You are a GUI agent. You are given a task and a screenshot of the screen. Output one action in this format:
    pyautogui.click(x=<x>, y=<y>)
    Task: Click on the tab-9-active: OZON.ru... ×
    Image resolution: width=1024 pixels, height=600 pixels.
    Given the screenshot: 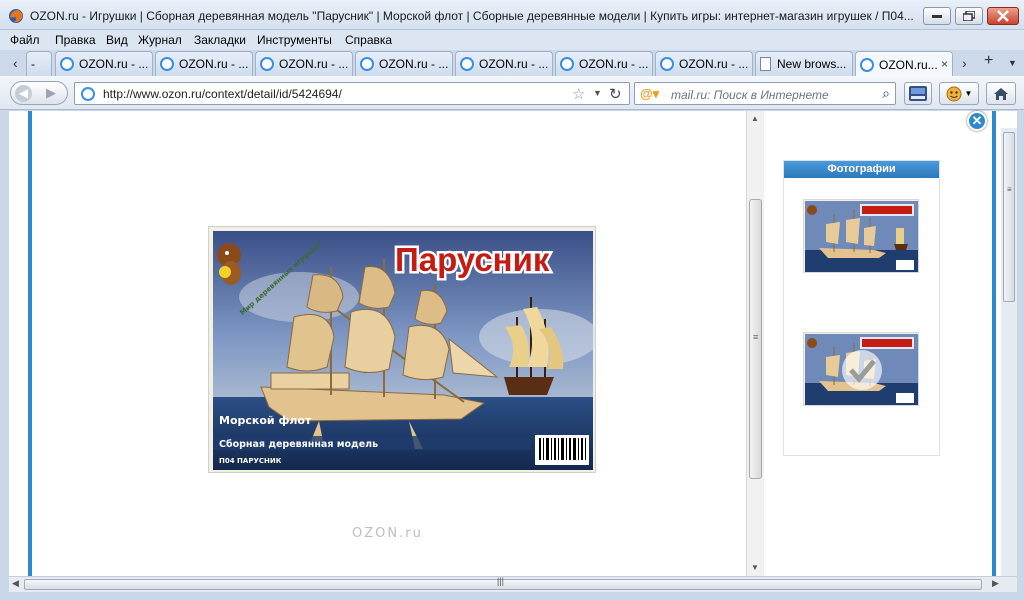 What is the action you would take?
    pyautogui.click(x=904, y=64)
    